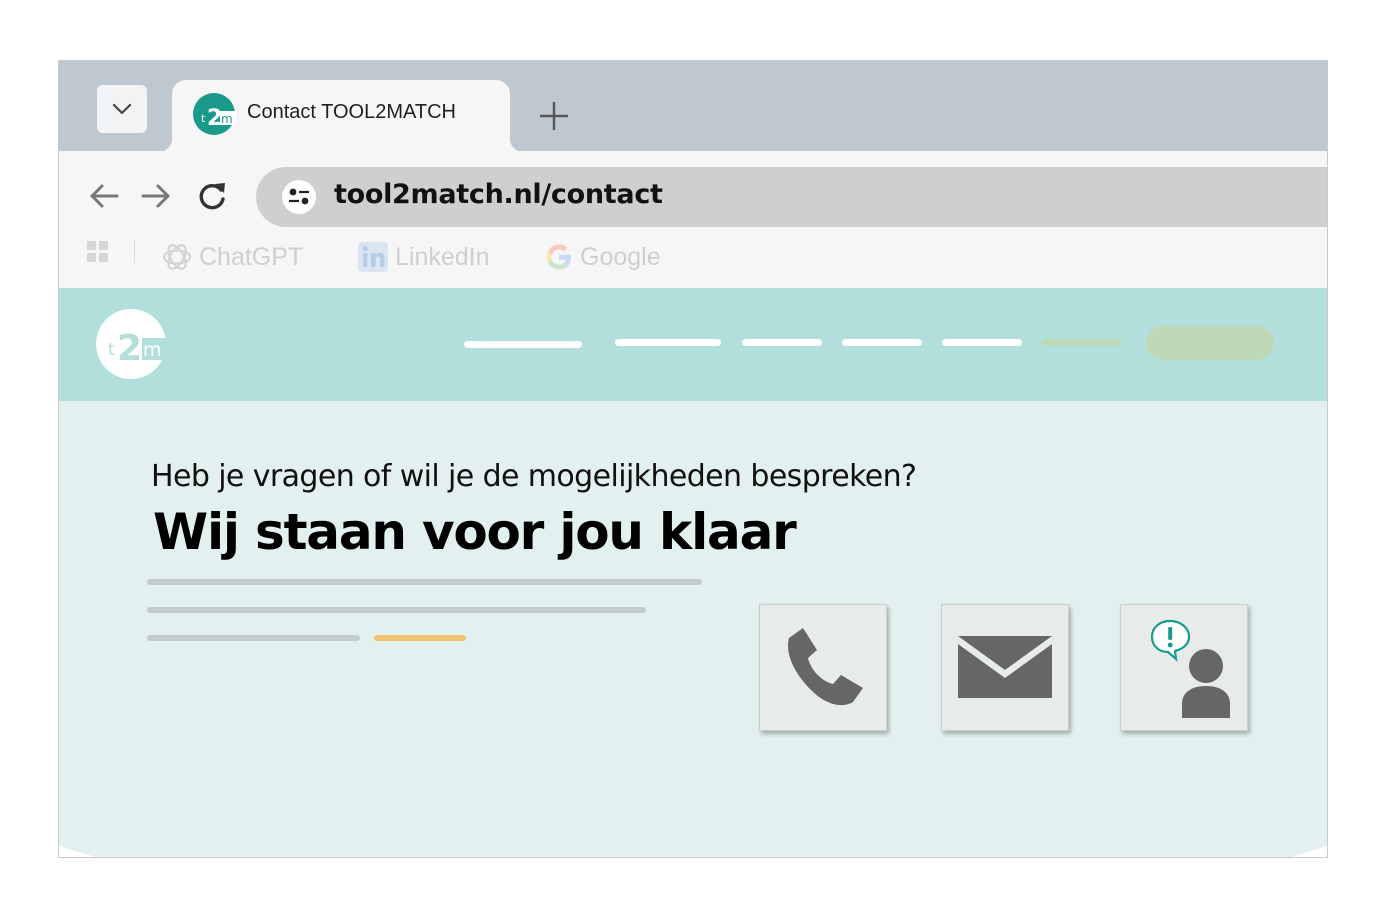 This screenshot has height=920, width=1380. What do you see at coordinates (156, 196) in the screenshot?
I see `forward-arrow-icon` at bounding box center [156, 196].